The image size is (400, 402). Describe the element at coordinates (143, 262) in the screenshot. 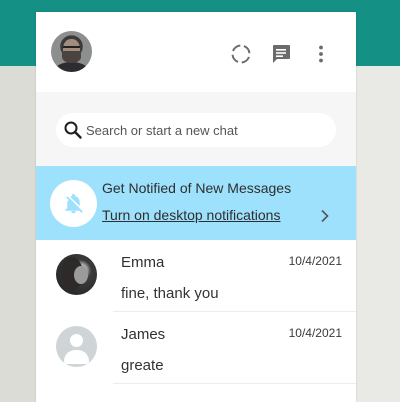

I see `chat-contact-name: Emma` at that location.